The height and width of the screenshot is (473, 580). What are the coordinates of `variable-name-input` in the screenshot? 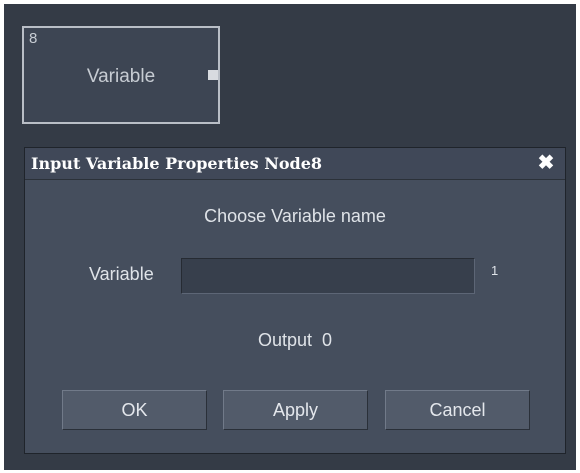 It's located at (328, 276).